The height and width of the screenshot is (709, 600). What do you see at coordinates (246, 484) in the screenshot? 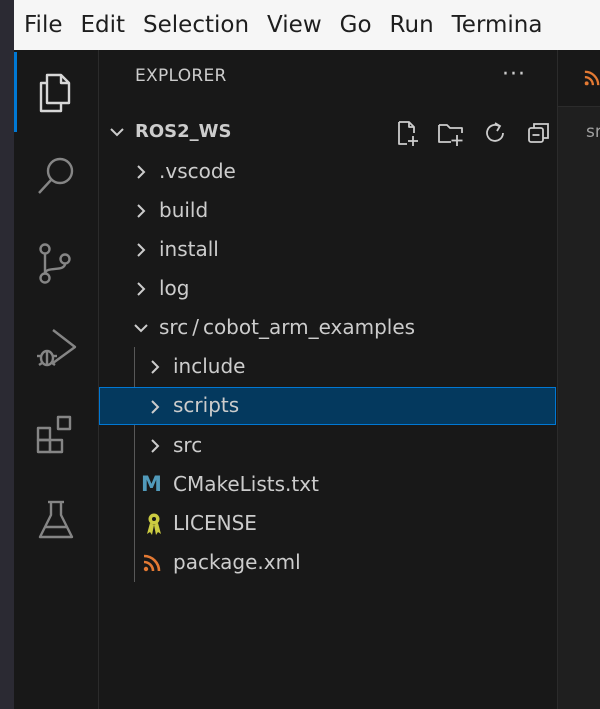
I see `tree-item-label: CMakeLists.txt` at bounding box center [246, 484].